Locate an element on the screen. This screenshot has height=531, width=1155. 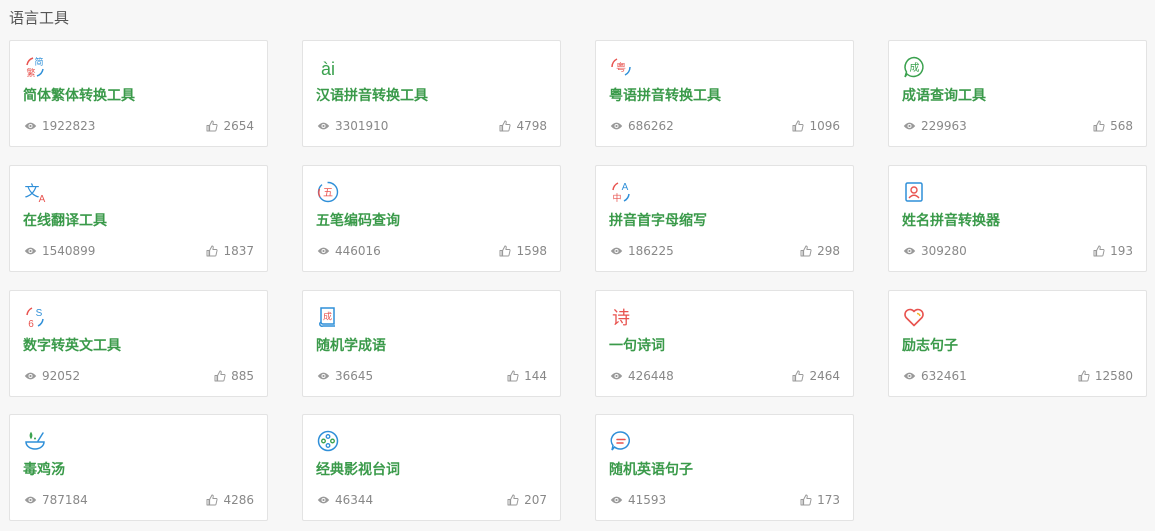
like-count: 207 is located at coordinates (527, 500).